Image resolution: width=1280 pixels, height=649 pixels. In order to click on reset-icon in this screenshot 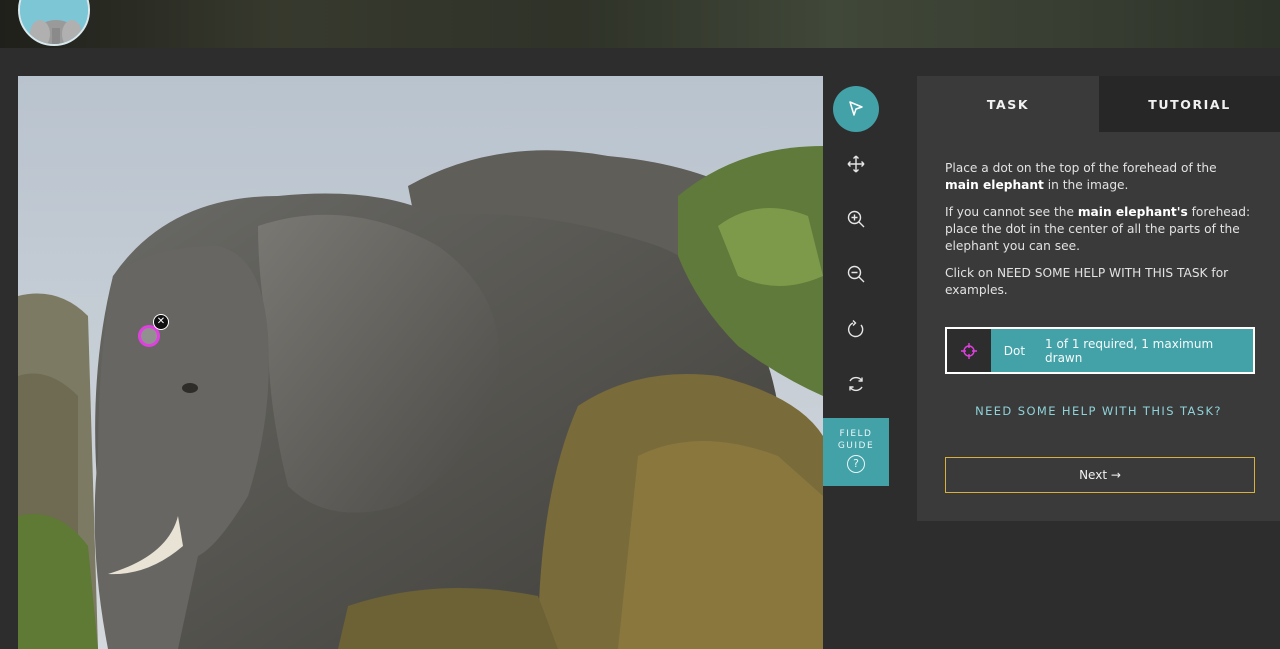, I will do `click(856, 384)`.